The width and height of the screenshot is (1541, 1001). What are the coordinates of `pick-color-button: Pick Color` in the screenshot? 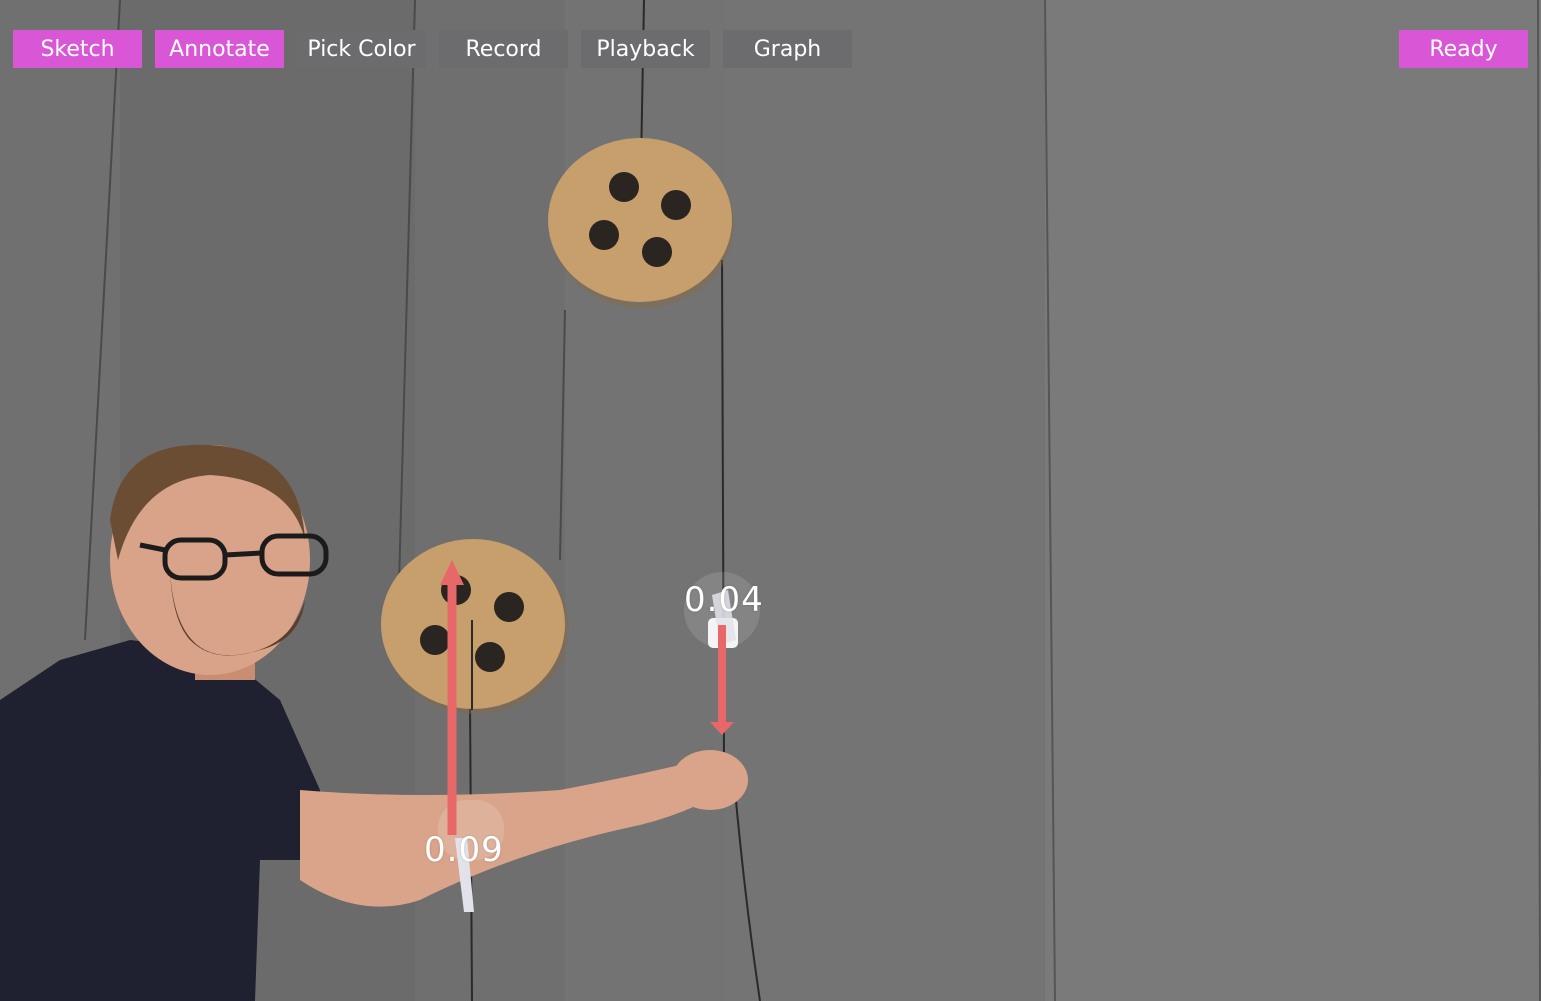 It's located at (361, 49).